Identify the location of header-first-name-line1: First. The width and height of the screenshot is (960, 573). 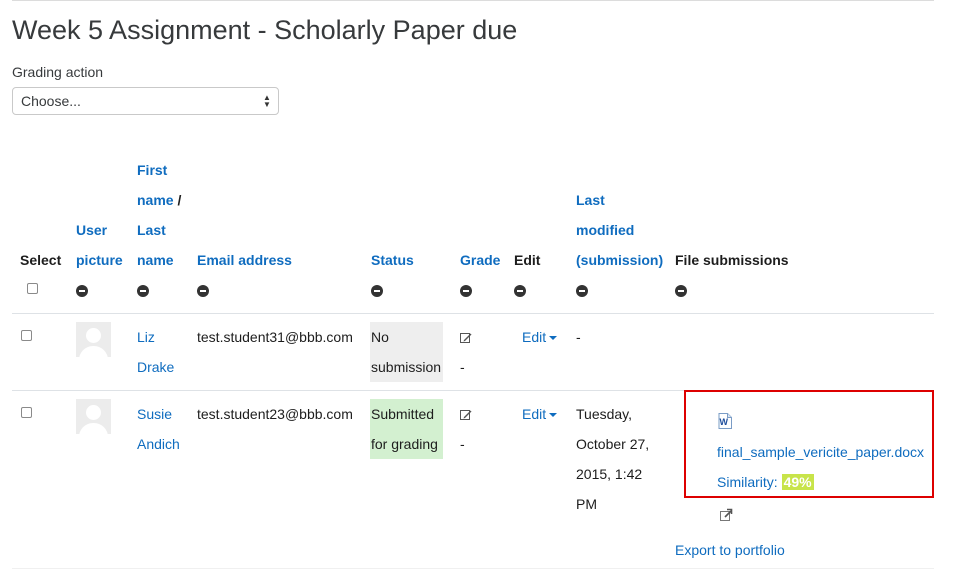
(152, 170).